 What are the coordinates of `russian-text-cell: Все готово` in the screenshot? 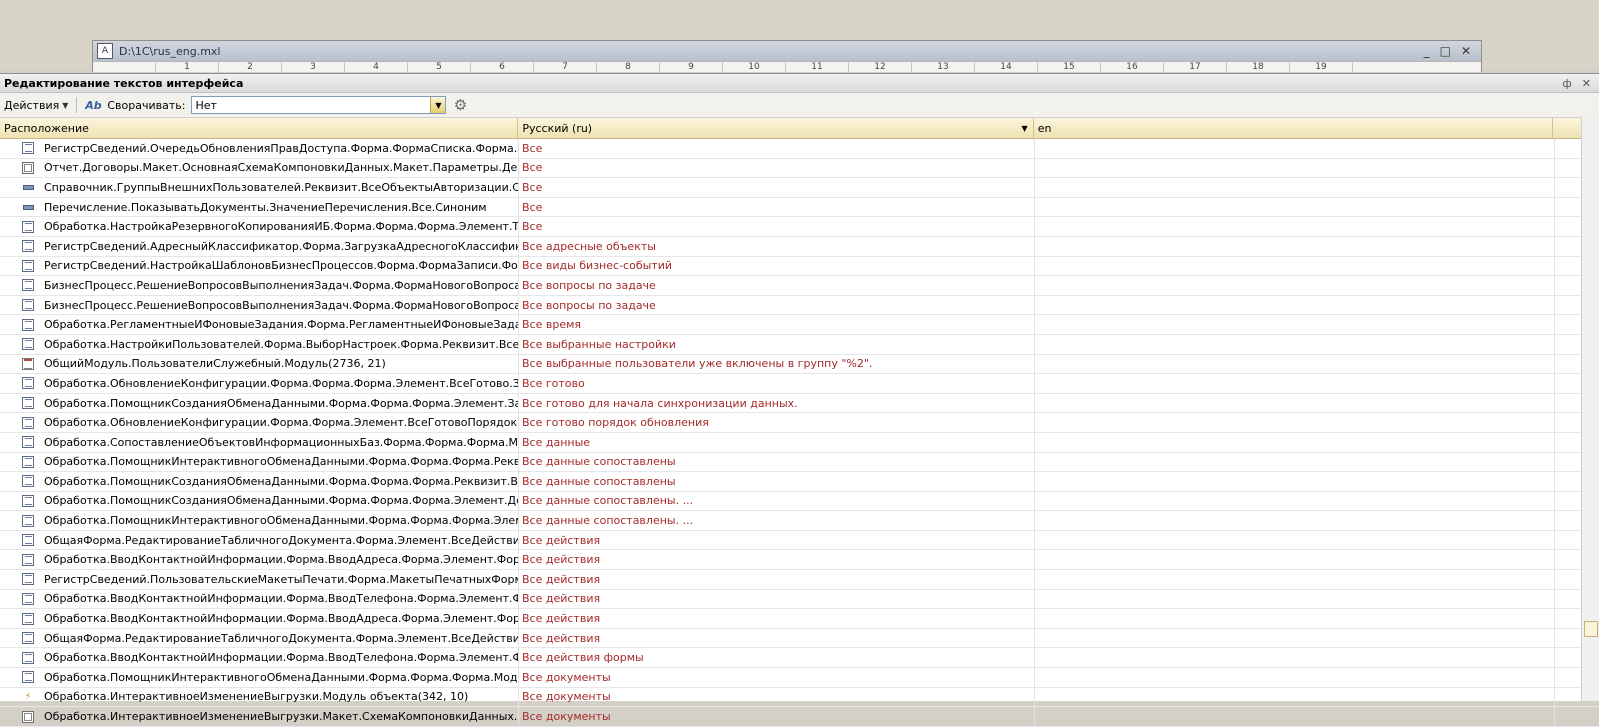 It's located at (777, 383).